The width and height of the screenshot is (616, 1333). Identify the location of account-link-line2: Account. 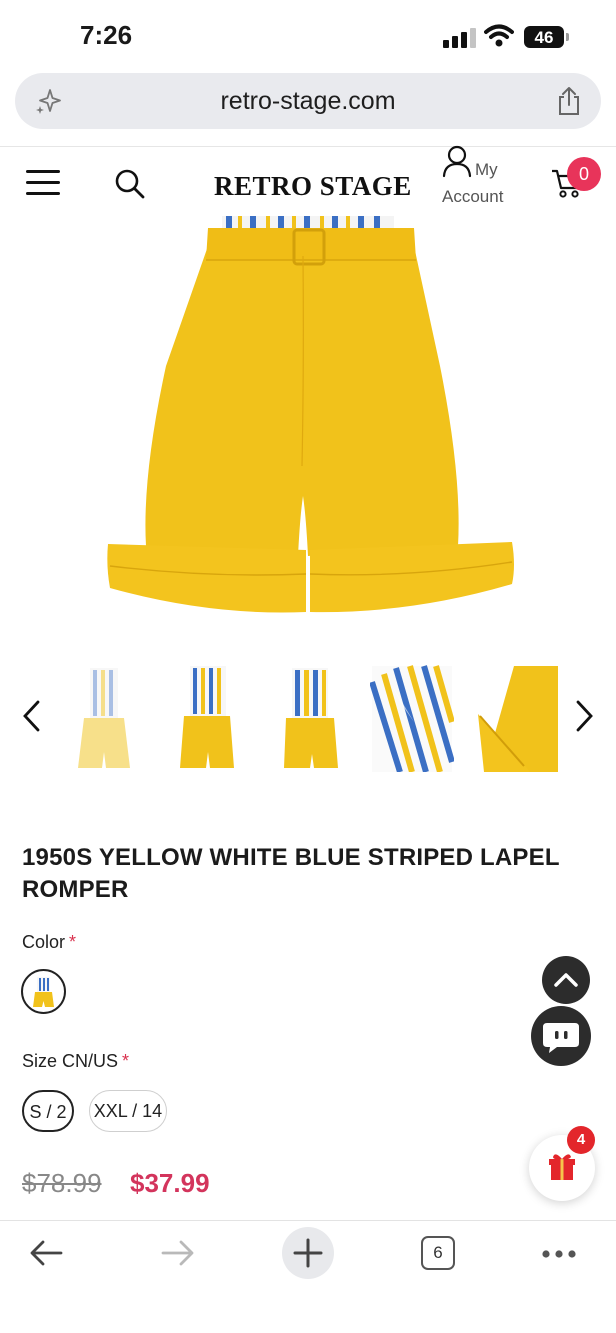
(472, 197).